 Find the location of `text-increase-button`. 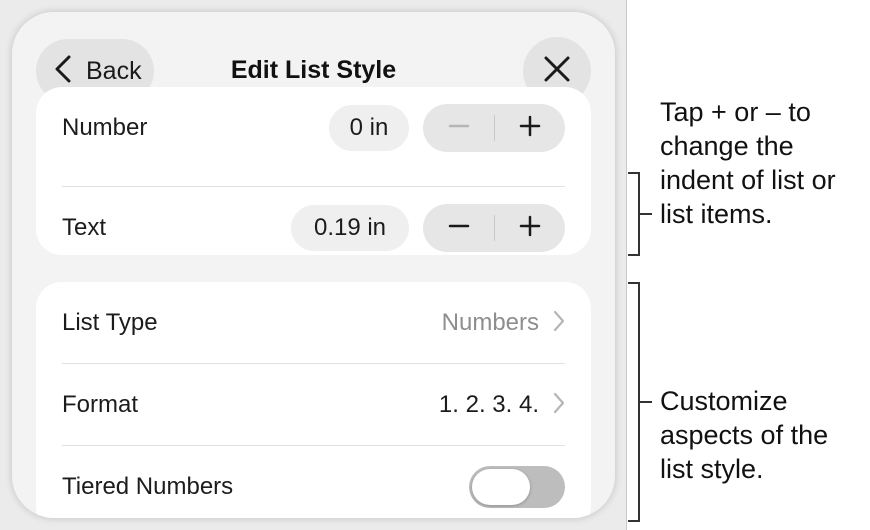

text-increase-button is located at coordinates (529, 228).